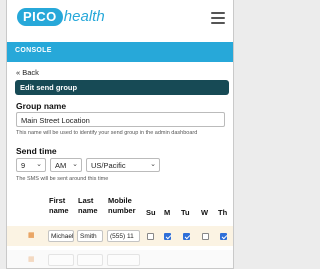 The width and height of the screenshot is (320, 269). I want to click on checkbox-tu, so click(186, 236).